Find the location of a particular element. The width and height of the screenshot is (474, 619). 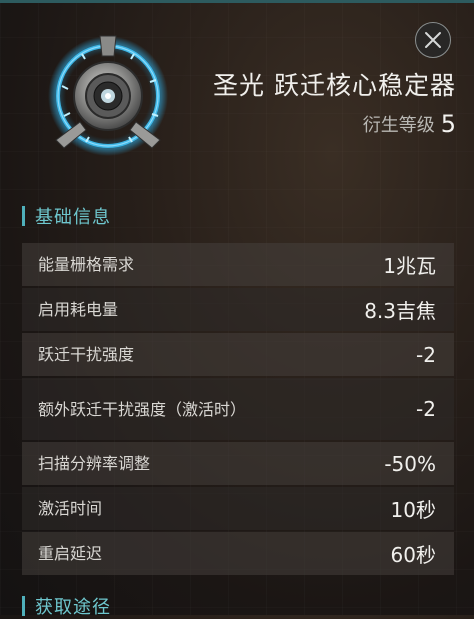

attribute-label: 激活时间 is located at coordinates (70, 508).